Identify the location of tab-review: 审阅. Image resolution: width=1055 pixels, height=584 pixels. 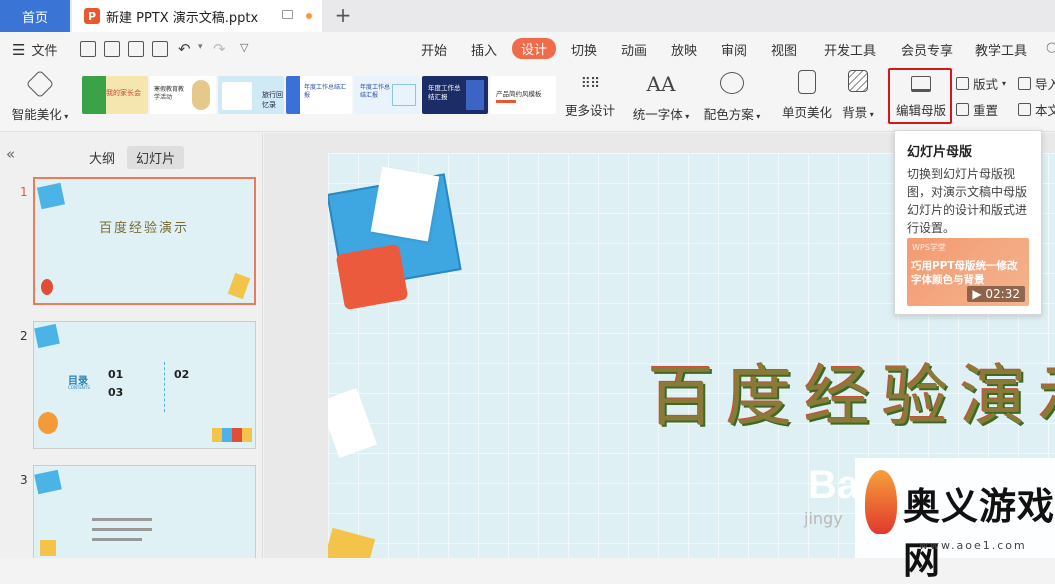
(734, 49).